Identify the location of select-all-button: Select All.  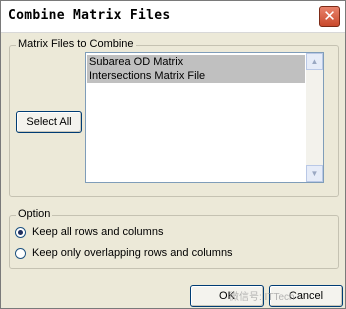
(49, 122).